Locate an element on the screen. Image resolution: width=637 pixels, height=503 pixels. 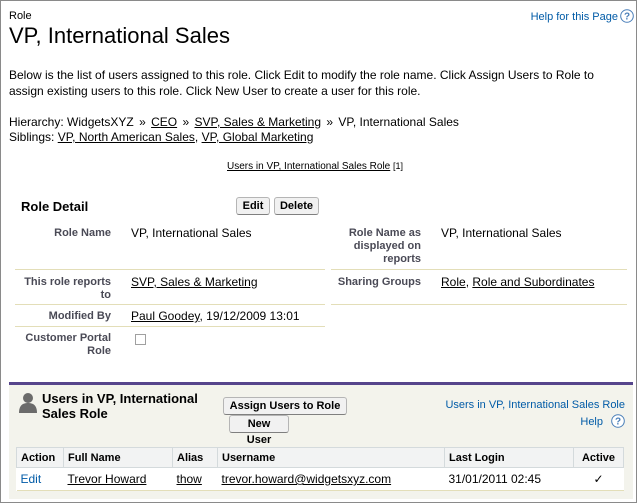
reports-to-link: SVP, Sales & Marketing is located at coordinates (194, 282).